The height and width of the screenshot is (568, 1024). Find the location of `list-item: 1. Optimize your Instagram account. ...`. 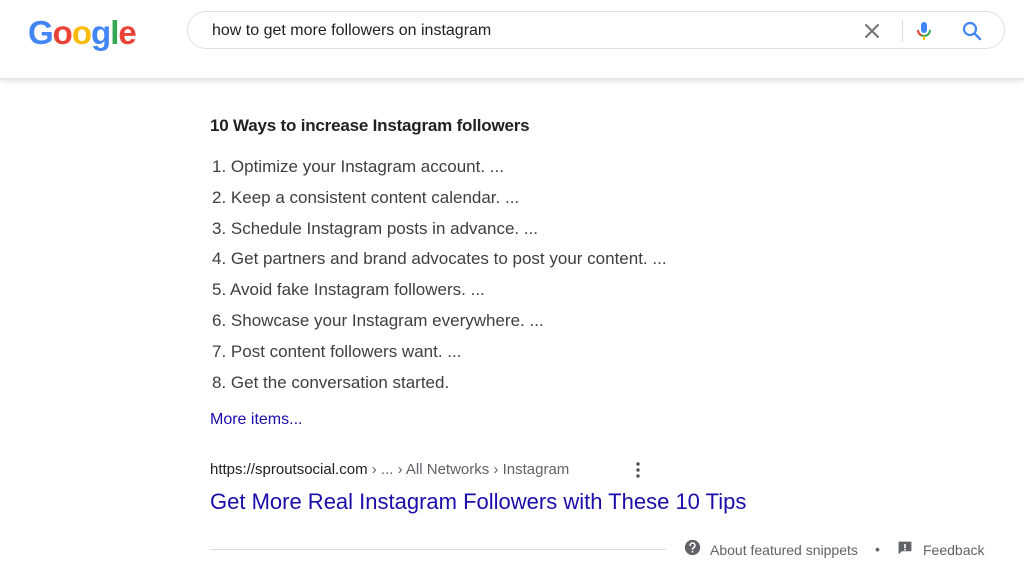

list-item: 1. Optimize your Instagram account. ... is located at coordinates (358, 166).